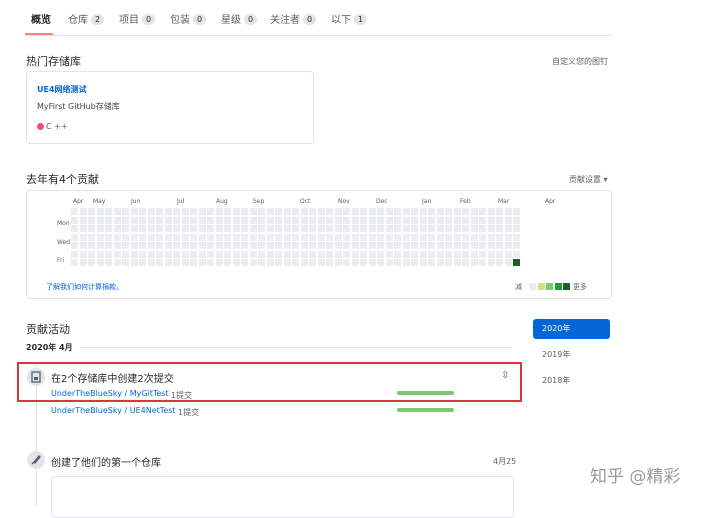  Describe the element at coordinates (571, 355) in the screenshot. I see `year-2019-button: 2019年` at that location.